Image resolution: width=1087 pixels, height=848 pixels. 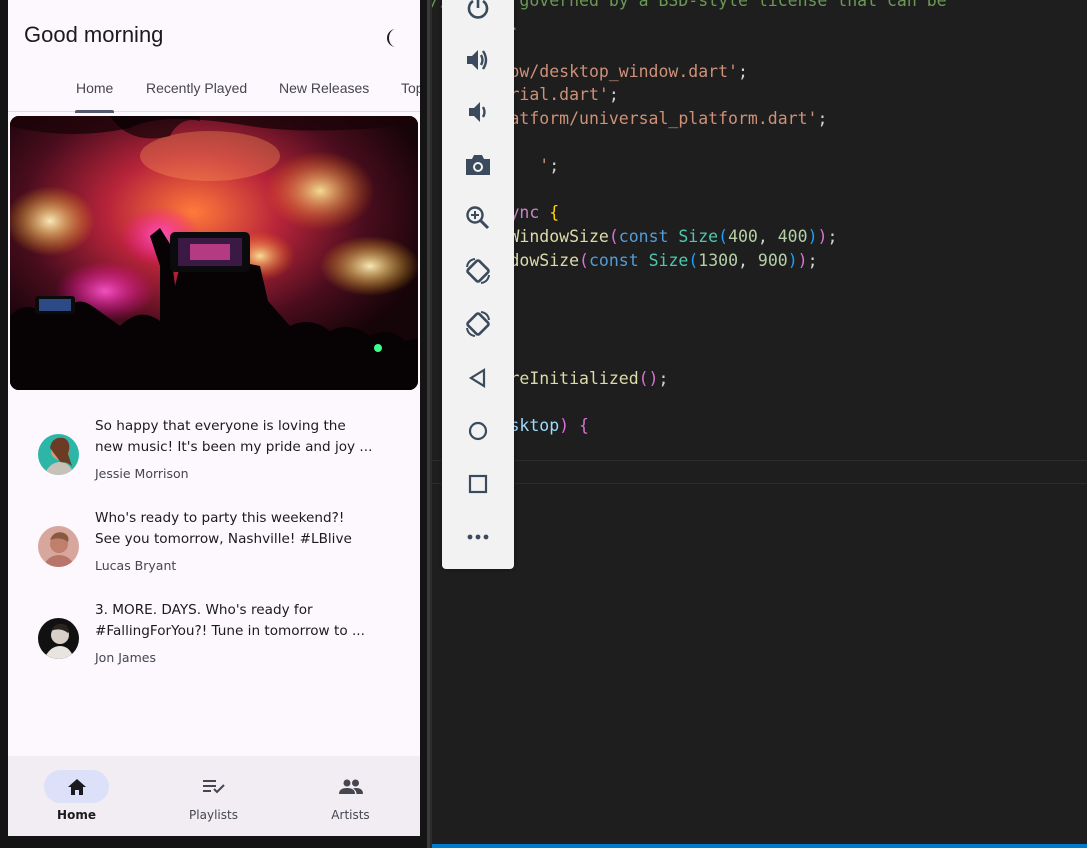 I want to click on code-line: o ndowSize(const Size(1300, 900));, so click(x=758, y=261).